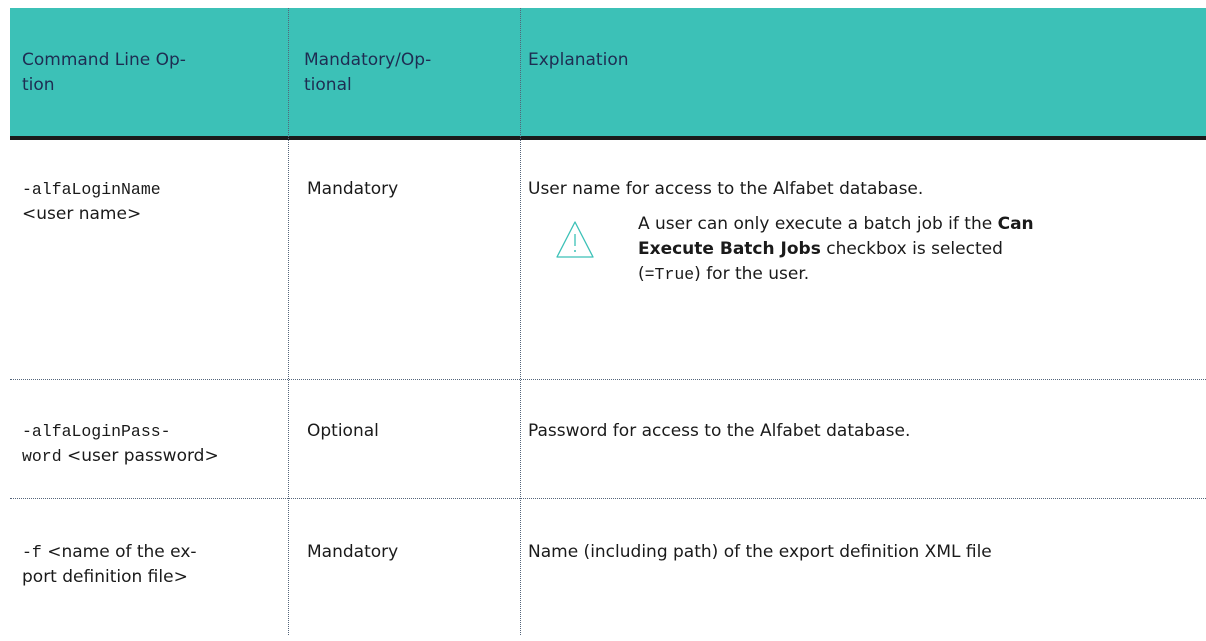  Describe the element at coordinates (119, 552) in the screenshot. I see `option-argument-line1: <name of the ex-` at that location.